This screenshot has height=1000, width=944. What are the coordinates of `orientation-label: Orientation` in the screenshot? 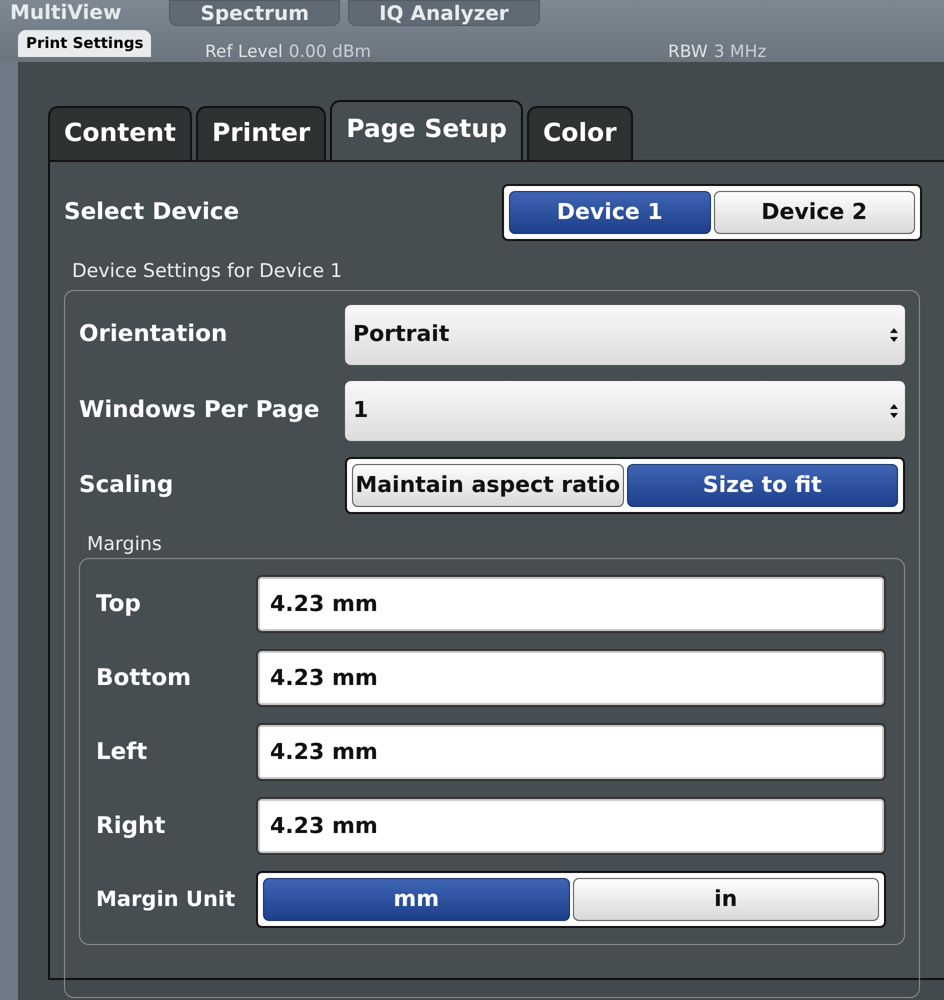 It's located at (153, 335).